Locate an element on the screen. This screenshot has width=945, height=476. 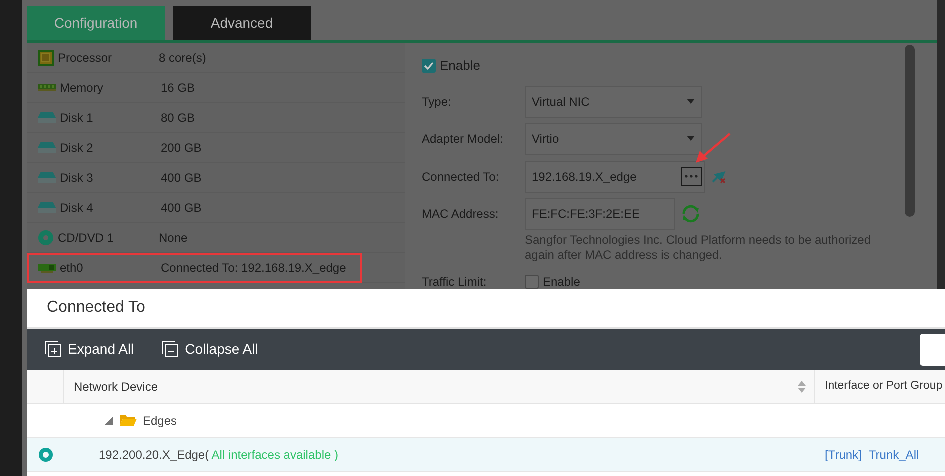
device-name: Disk 3 is located at coordinates (110, 177).